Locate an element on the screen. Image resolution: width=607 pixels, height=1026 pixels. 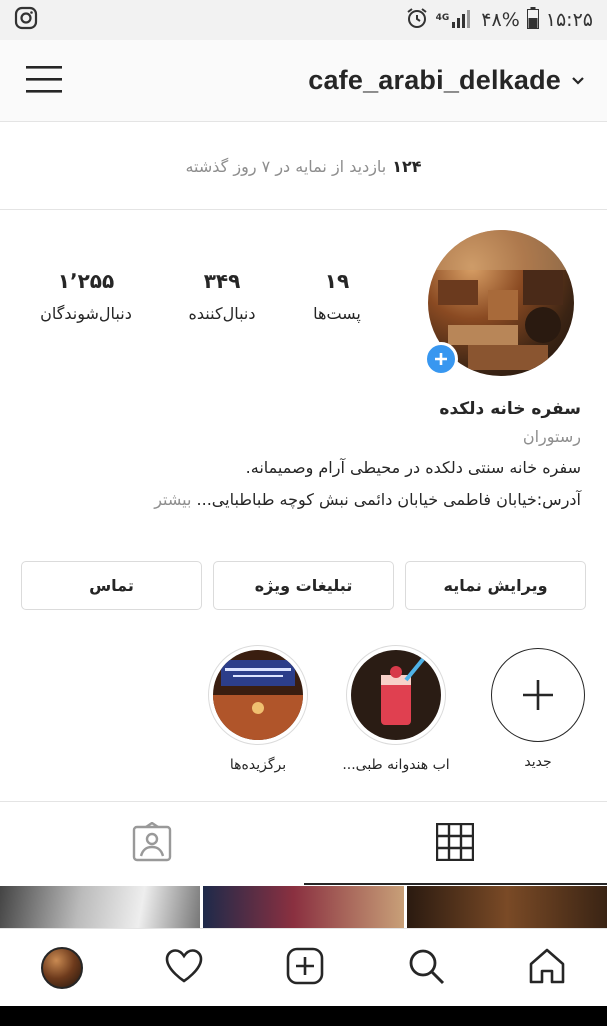
tab-tagged is located at coordinates (152, 843).